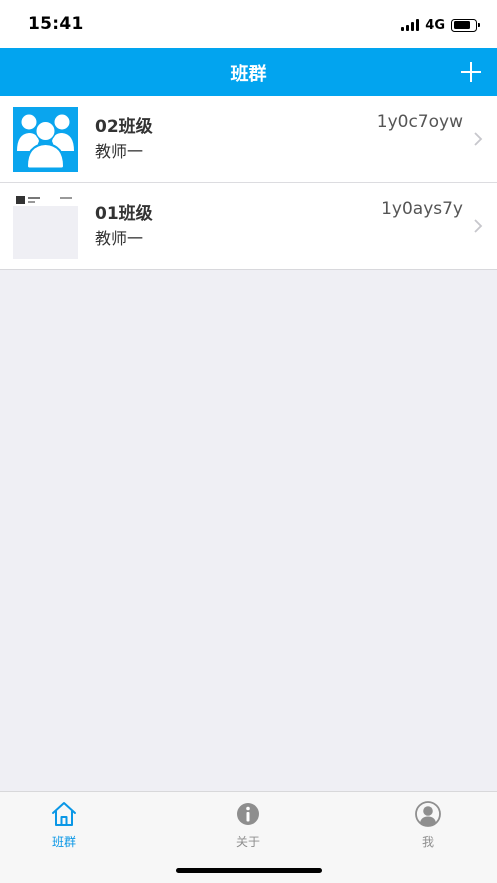 The height and width of the screenshot is (883, 497). I want to click on network-type: 4G, so click(435, 25).